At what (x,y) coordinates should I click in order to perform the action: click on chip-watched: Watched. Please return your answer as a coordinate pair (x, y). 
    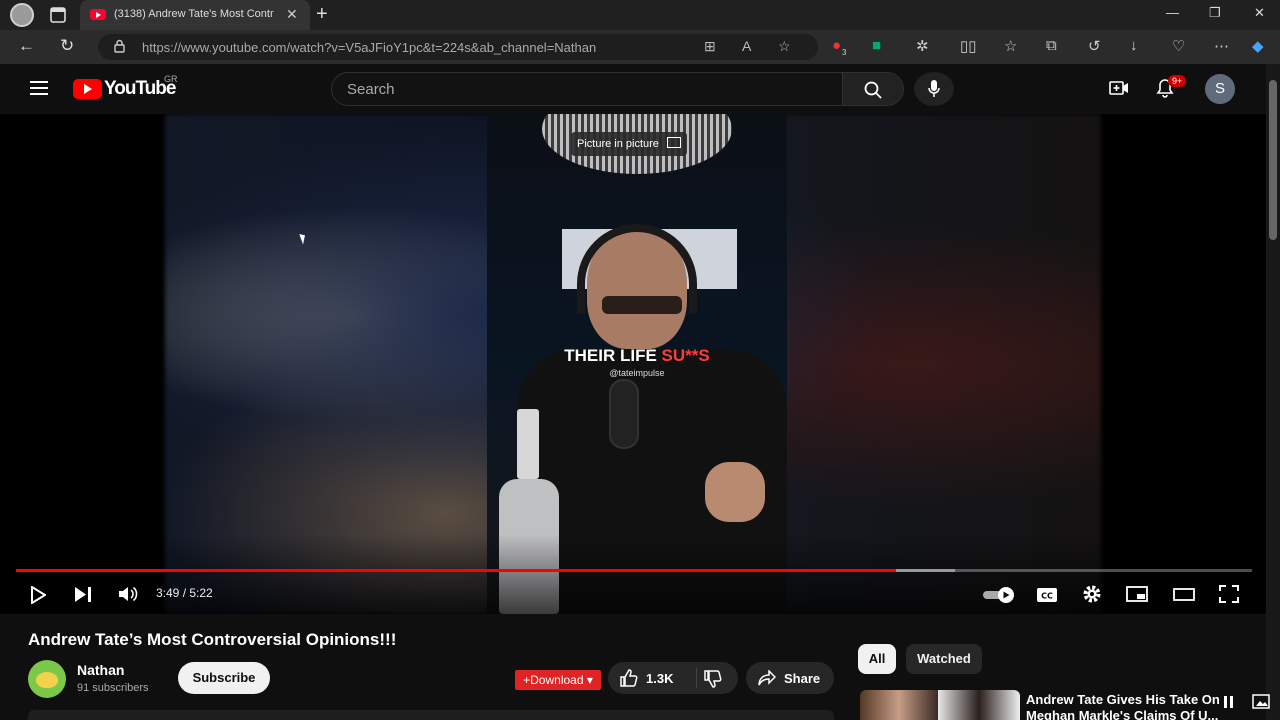
    Looking at the image, I should click on (944, 659).